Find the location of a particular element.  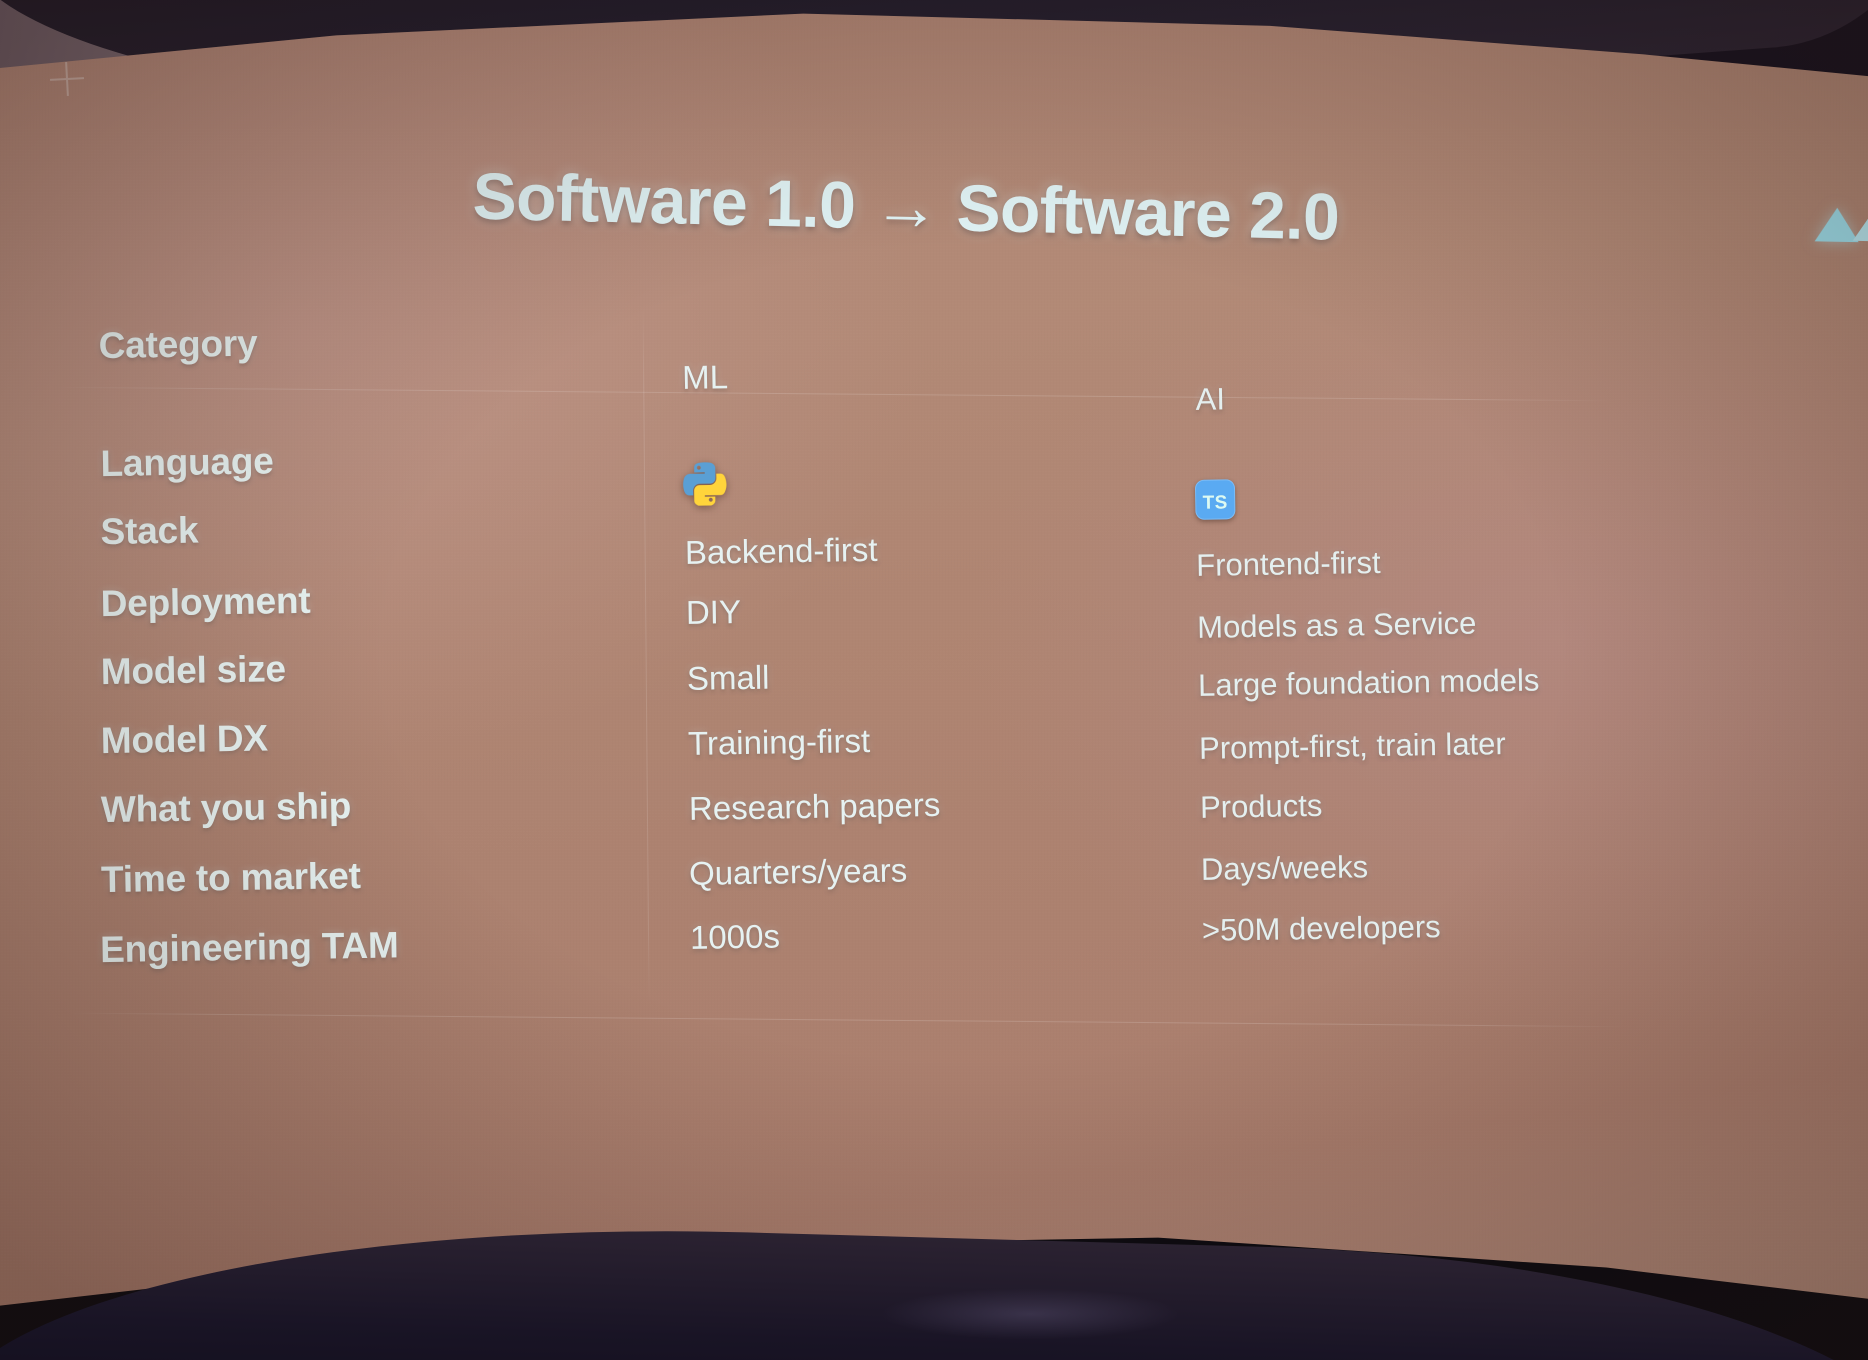

table-cell-ml-model-dx: Training-first is located at coordinates (779, 742).